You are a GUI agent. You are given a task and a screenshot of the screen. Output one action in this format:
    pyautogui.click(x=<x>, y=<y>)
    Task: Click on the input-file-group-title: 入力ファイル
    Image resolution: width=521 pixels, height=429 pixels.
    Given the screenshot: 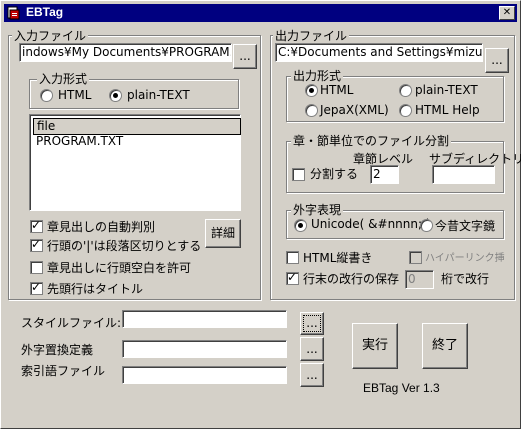 What is the action you would take?
    pyautogui.click(x=50, y=35)
    